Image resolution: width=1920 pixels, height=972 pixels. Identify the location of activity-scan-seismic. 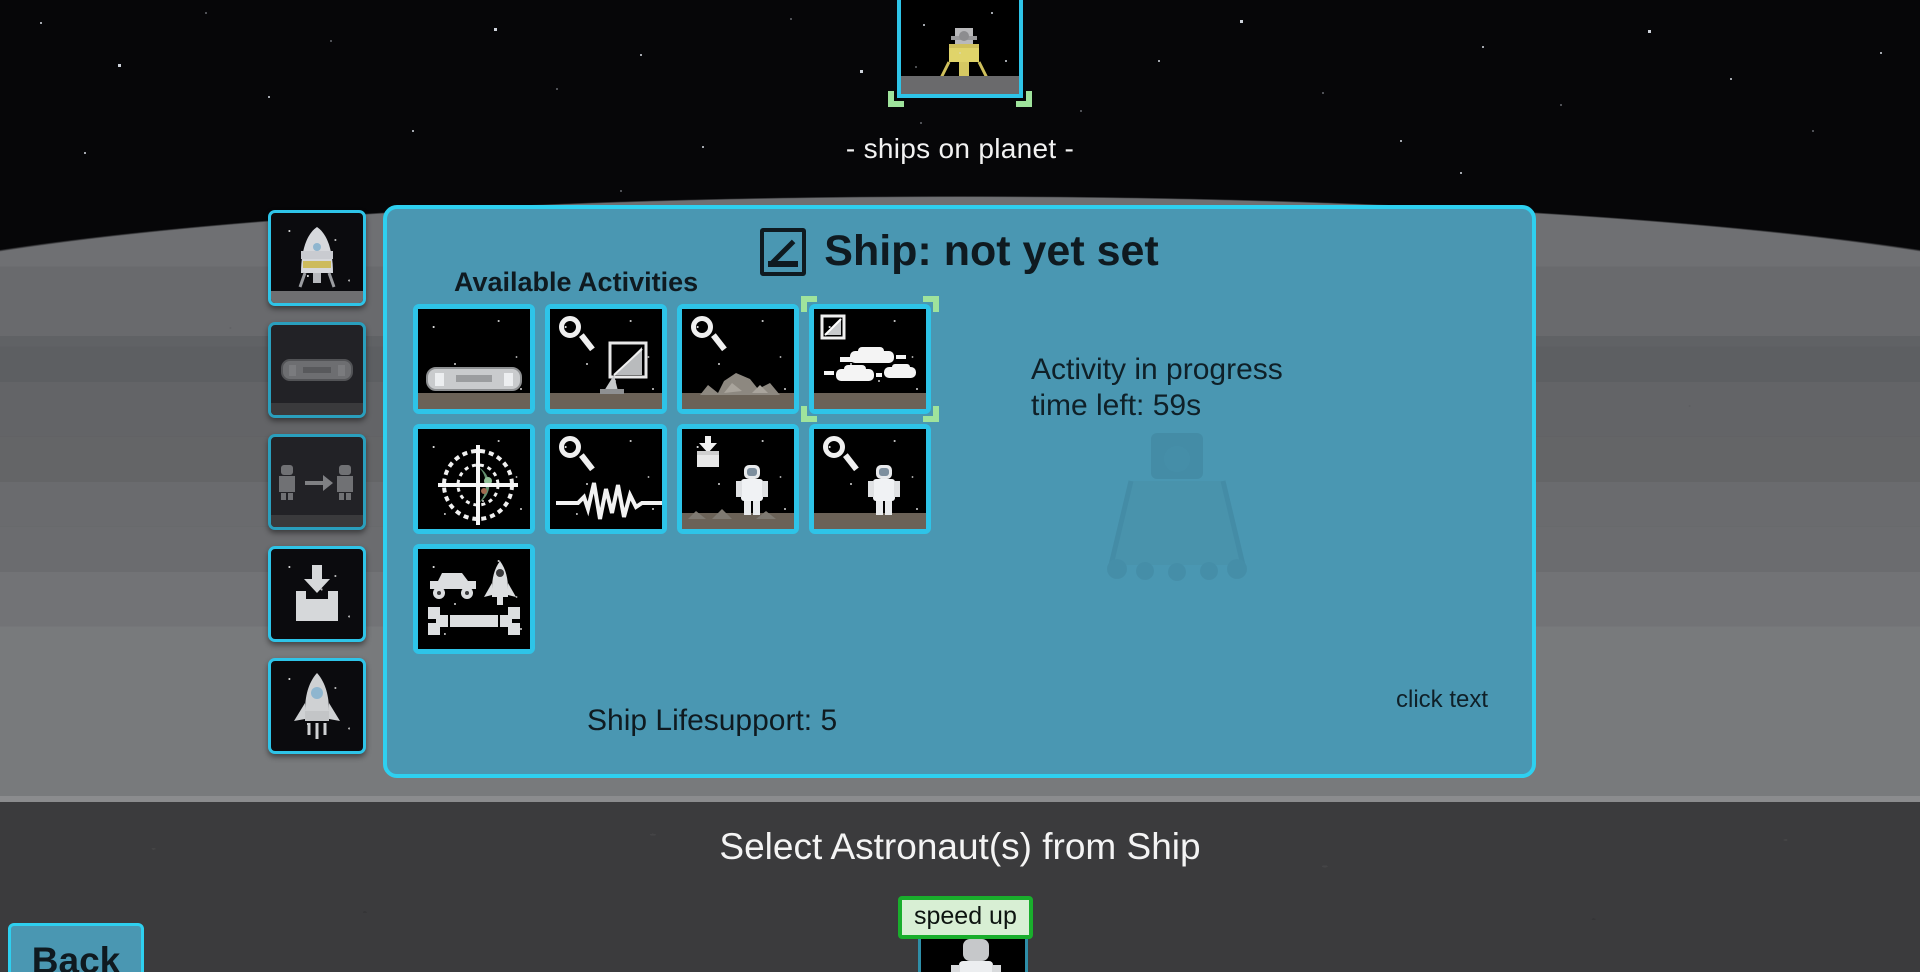
(606, 479).